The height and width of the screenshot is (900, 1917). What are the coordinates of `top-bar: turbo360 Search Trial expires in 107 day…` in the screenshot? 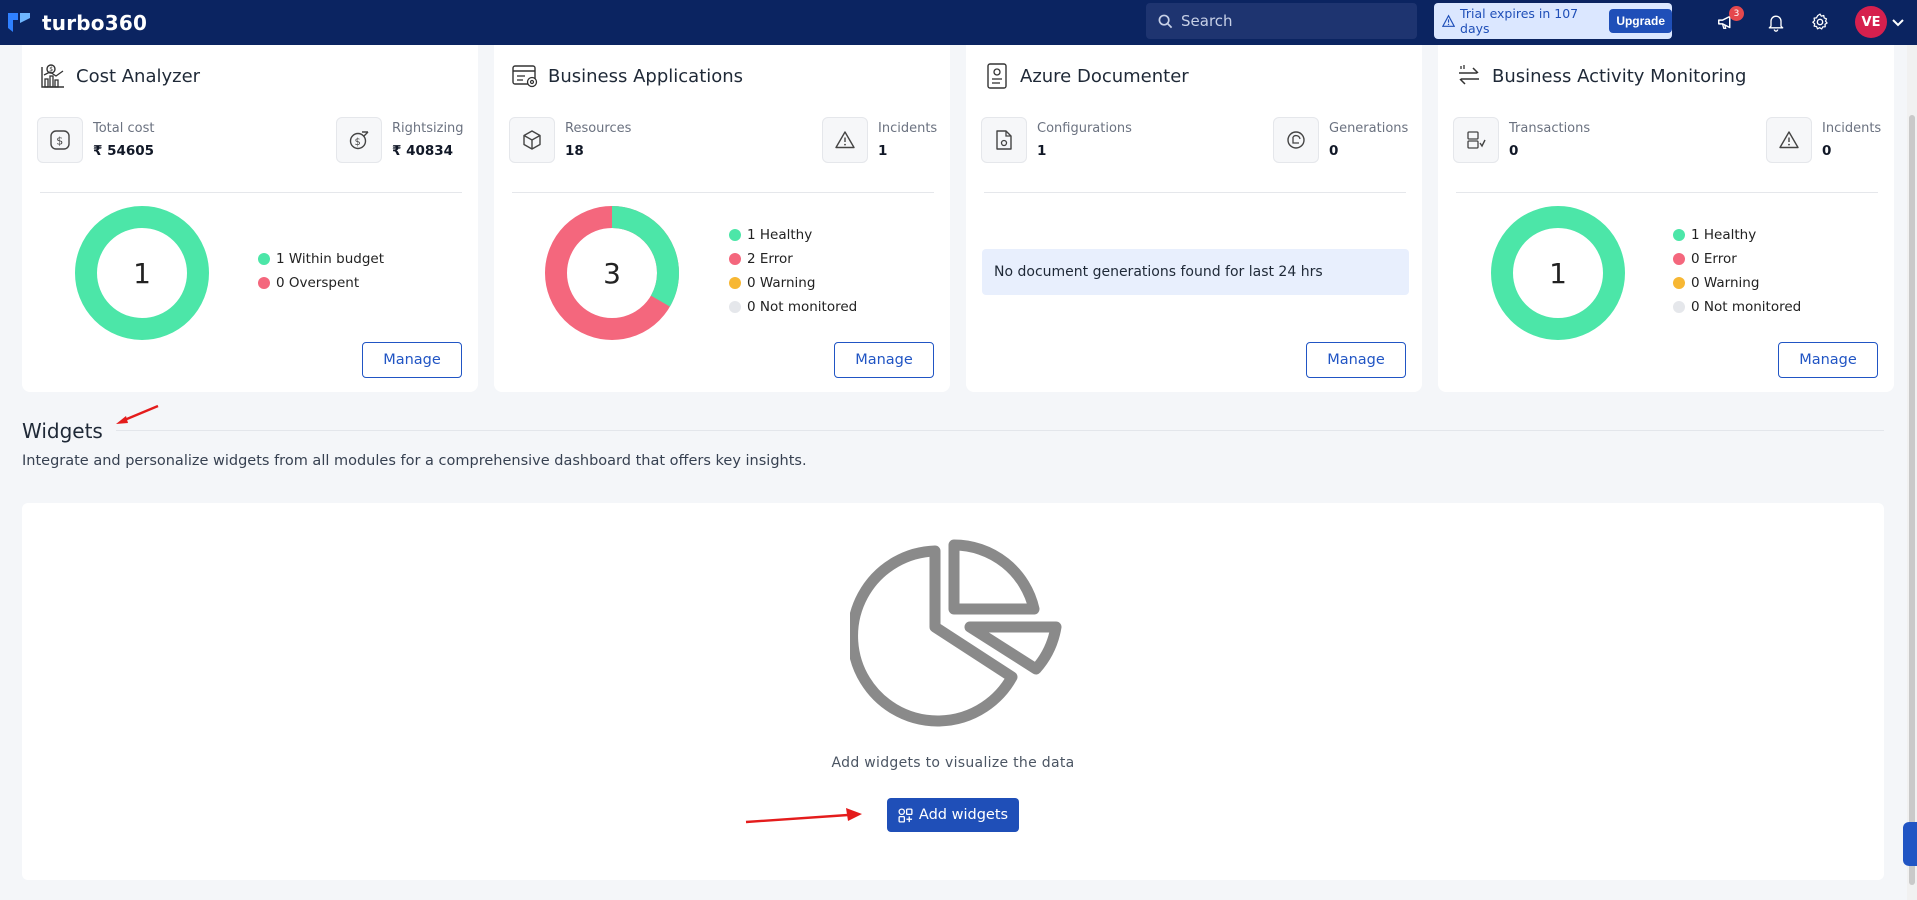 It's located at (958, 22).